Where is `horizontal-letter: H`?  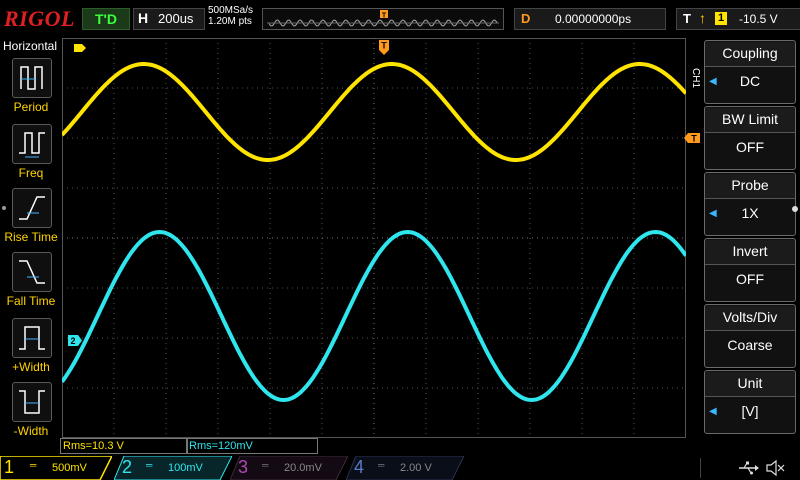
horizontal-letter: H is located at coordinates (143, 18).